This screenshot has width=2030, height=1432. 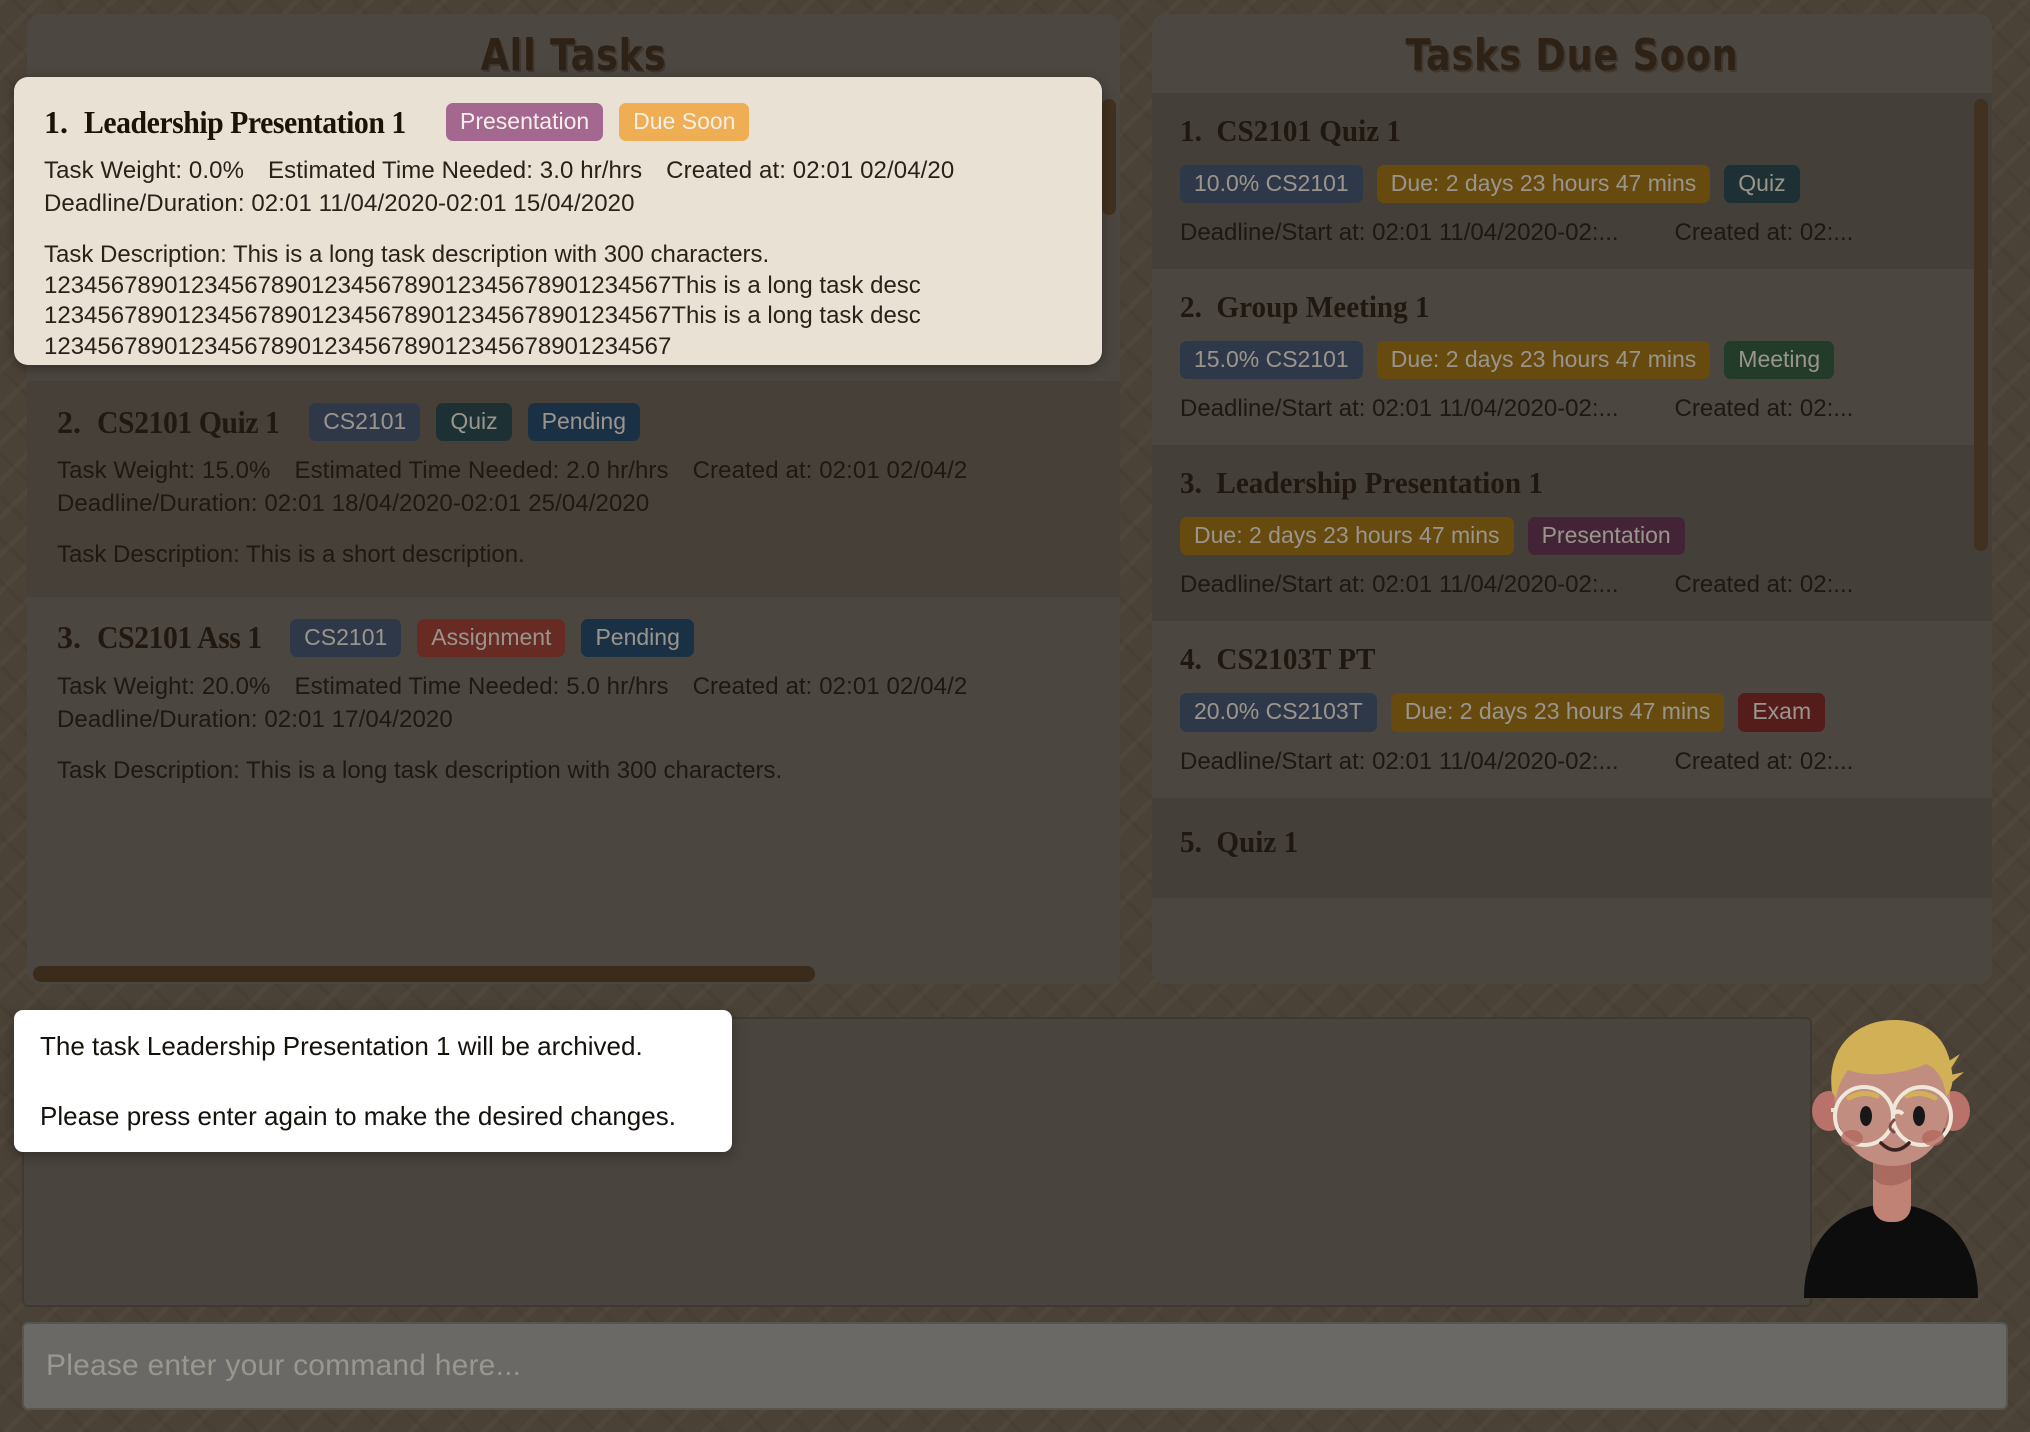 I want to click on all-tasks-title: All Tasks, so click(x=573, y=55).